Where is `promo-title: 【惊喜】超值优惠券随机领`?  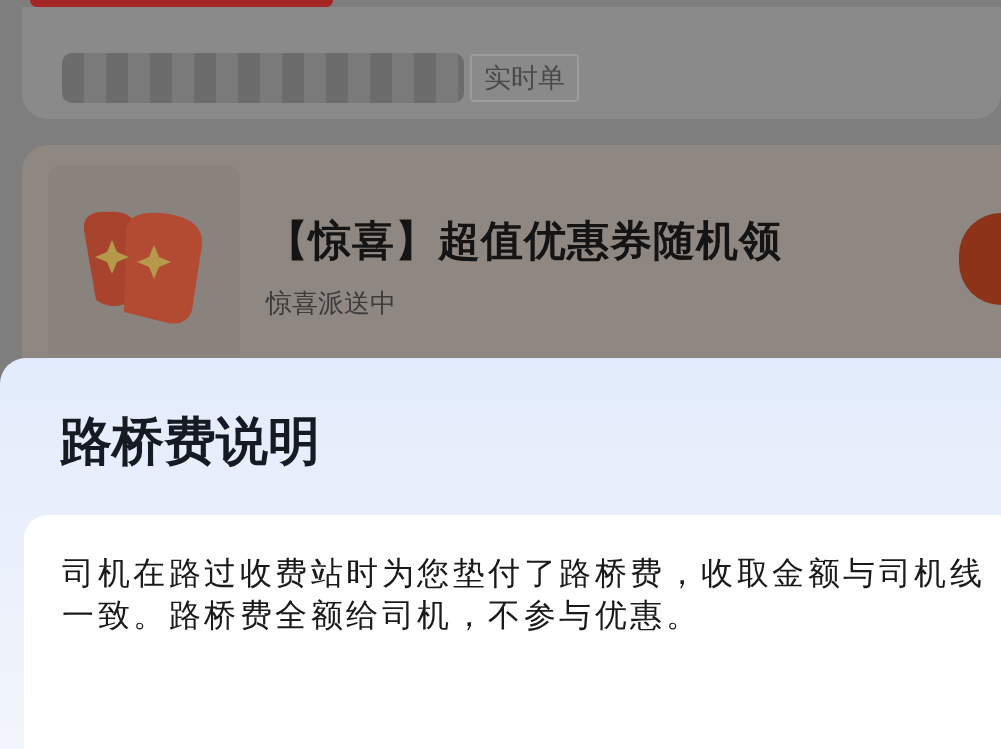
promo-title: 【惊喜】超值优惠券随机领 is located at coordinates (524, 241).